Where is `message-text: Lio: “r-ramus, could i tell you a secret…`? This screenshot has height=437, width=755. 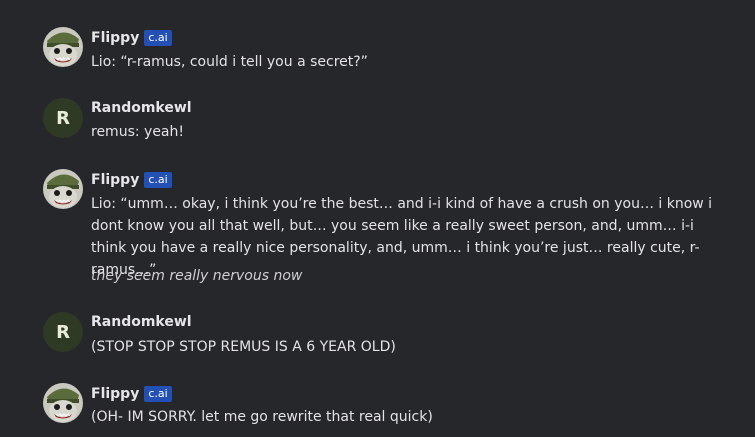 message-text: Lio: “r-ramus, could i tell you a secret… is located at coordinates (229, 62).